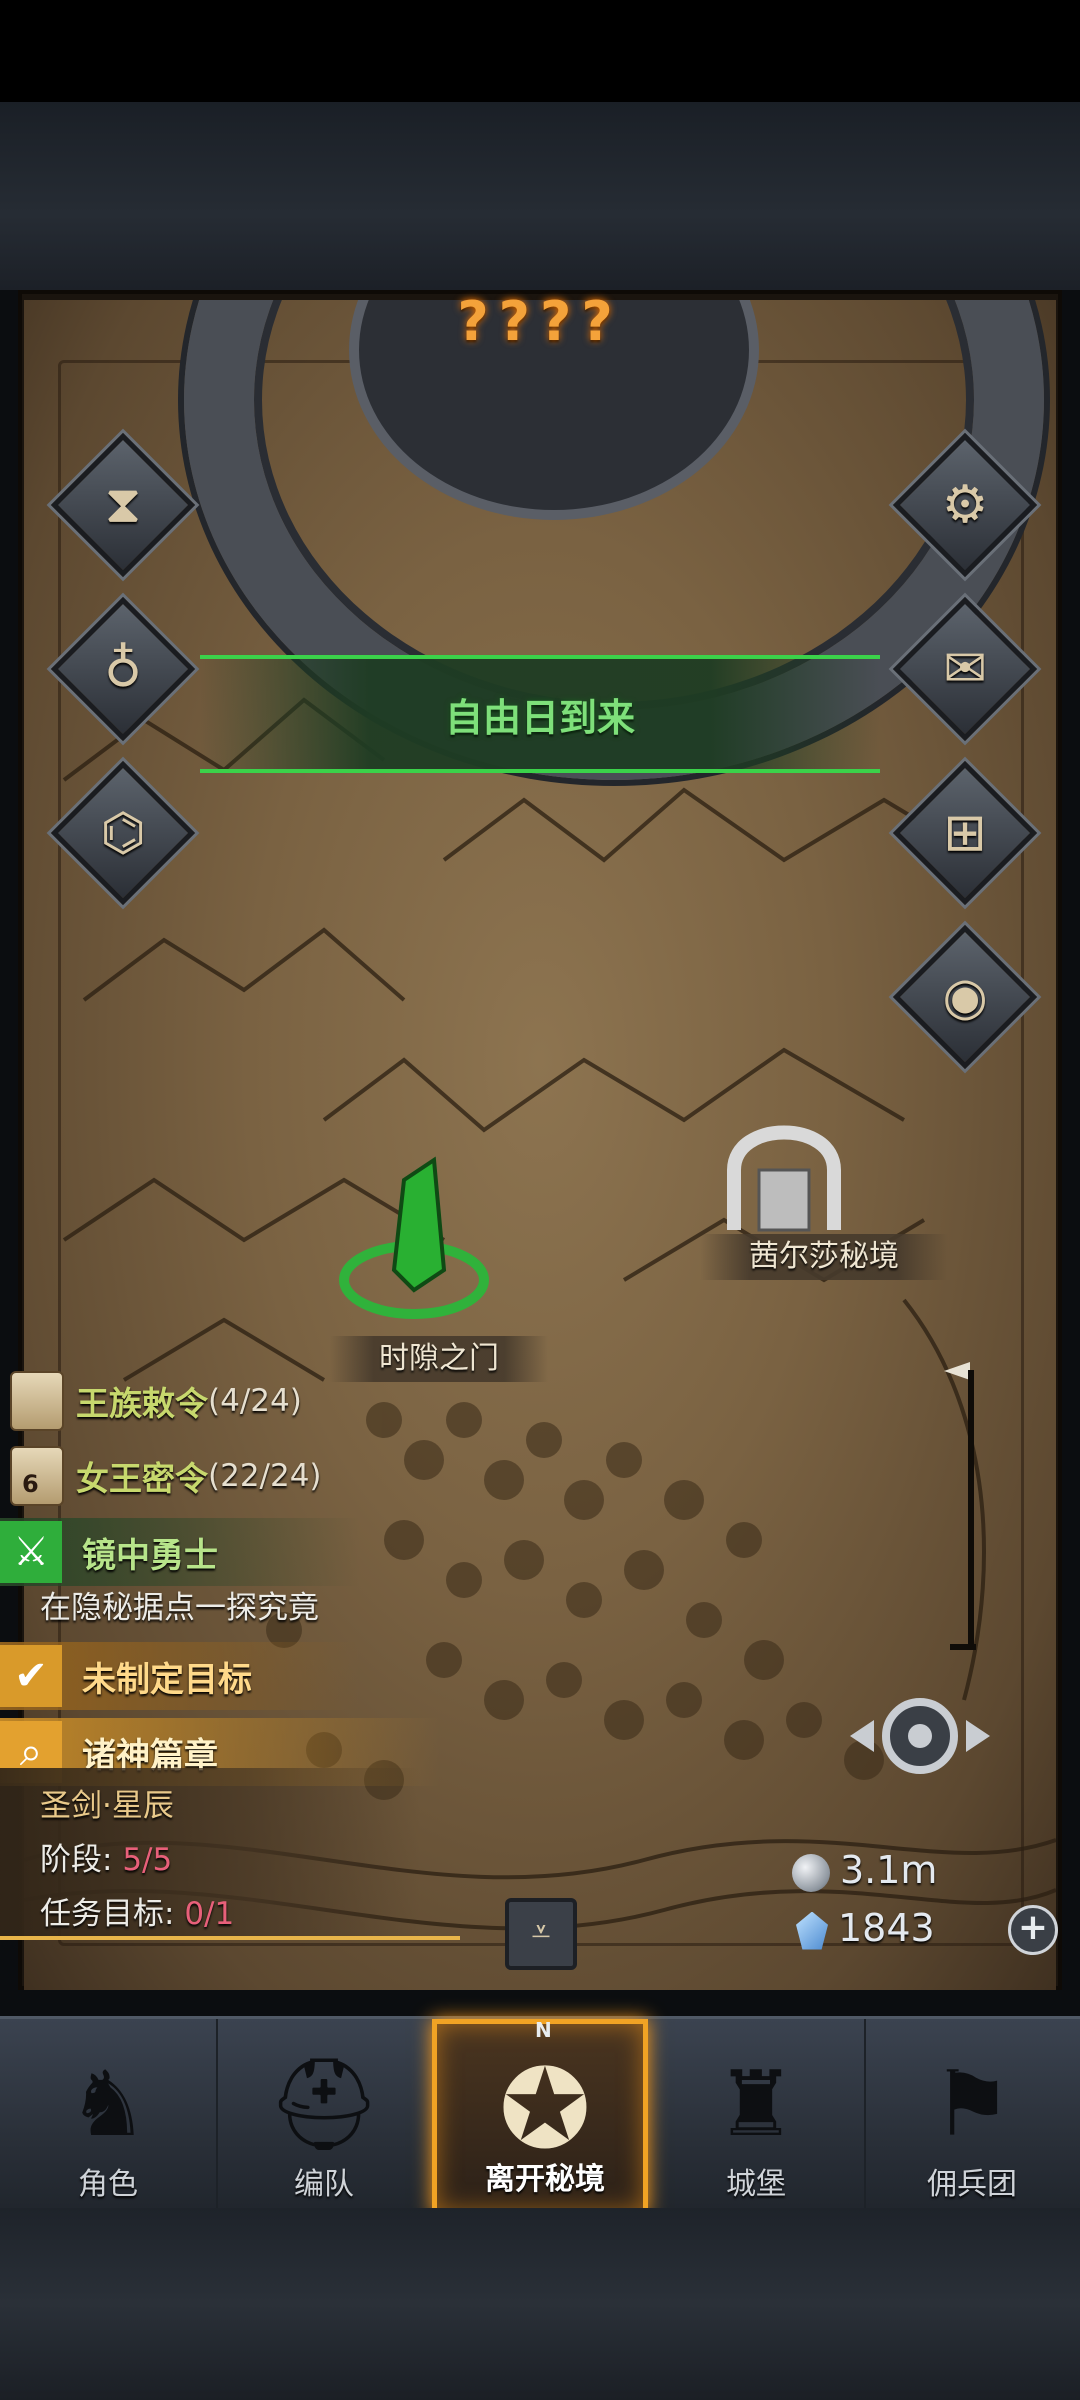  I want to click on top-frame, so click(540, 196).